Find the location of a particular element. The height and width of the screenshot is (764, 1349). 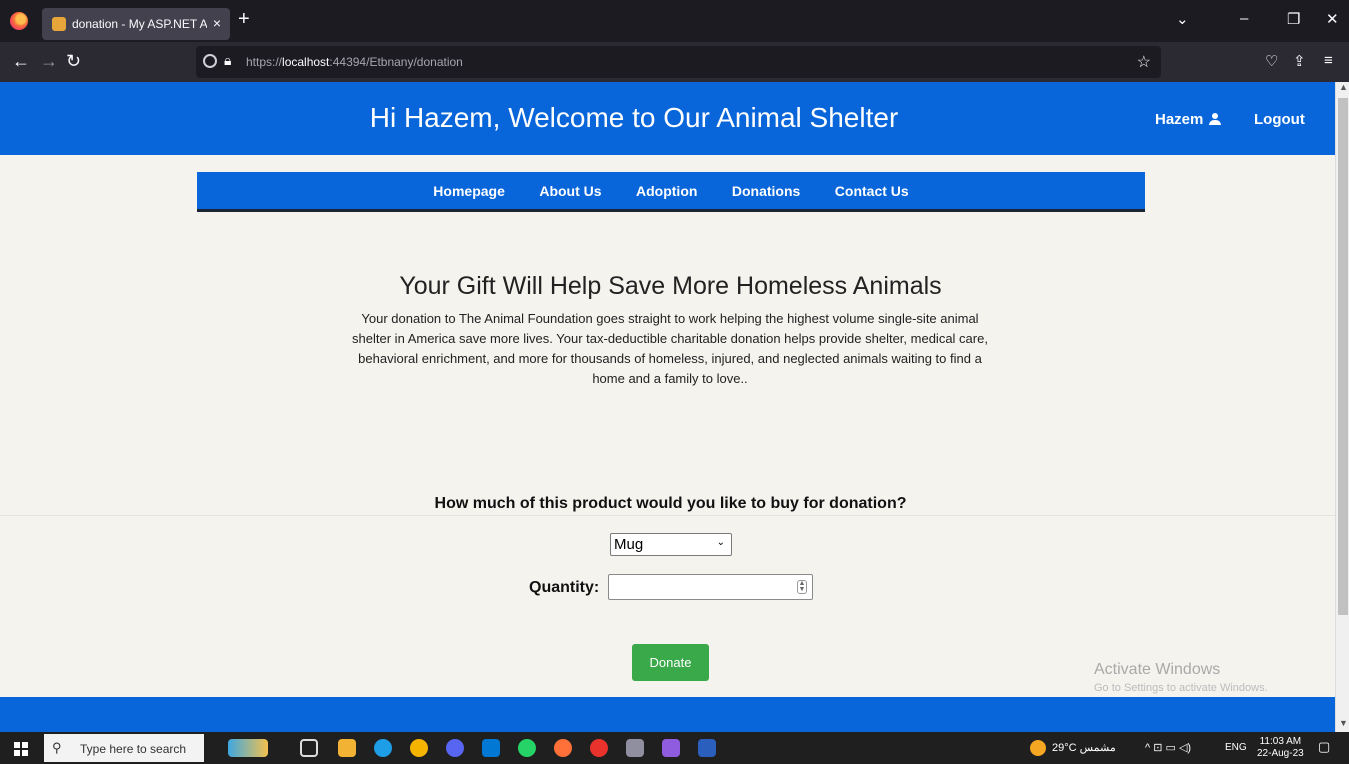

shield-icon is located at coordinates (210, 61).